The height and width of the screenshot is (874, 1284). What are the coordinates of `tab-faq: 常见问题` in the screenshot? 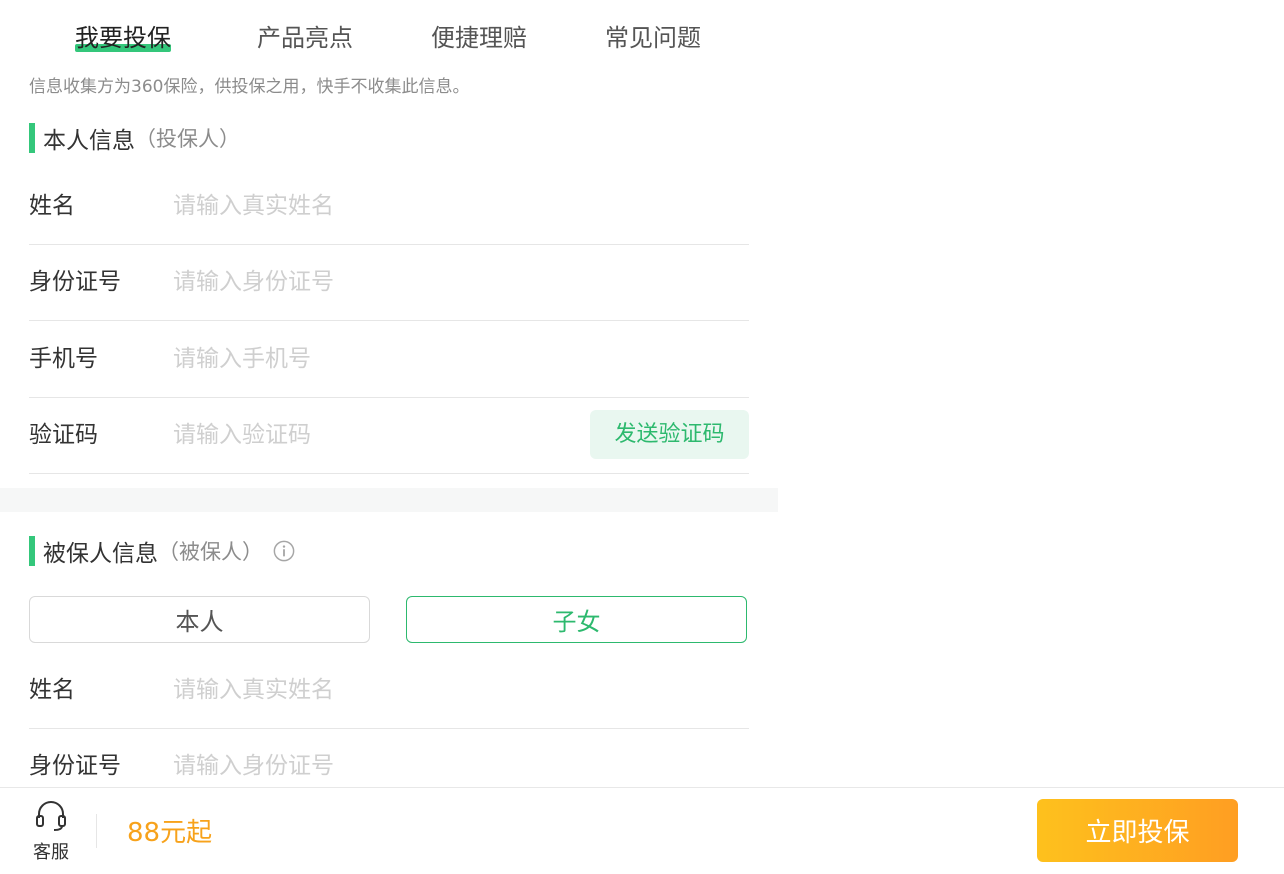 It's located at (653, 38).